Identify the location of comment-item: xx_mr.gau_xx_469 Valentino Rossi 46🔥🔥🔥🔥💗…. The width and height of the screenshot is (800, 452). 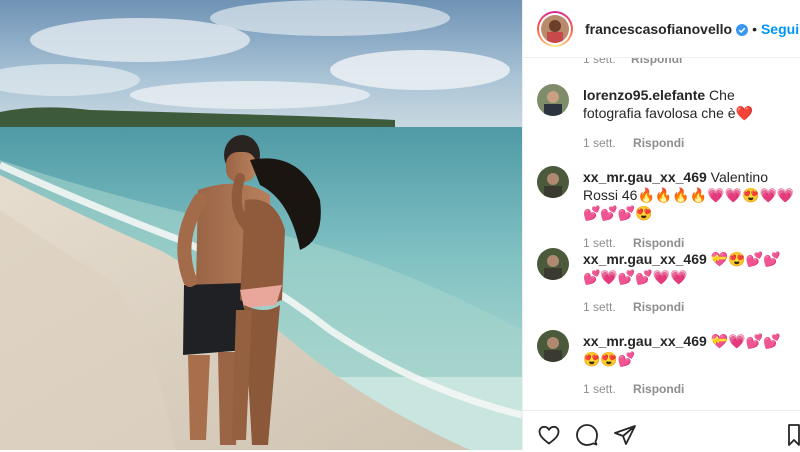
(666, 209).